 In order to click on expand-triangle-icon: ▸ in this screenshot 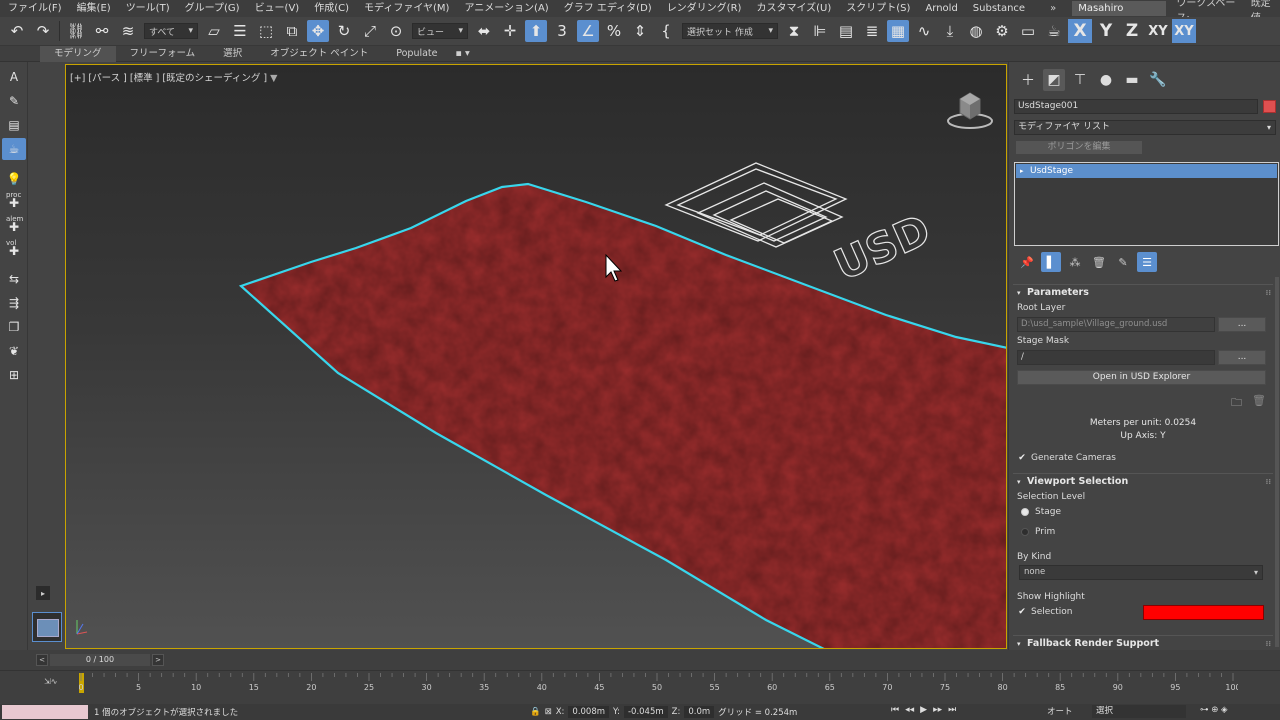, I will do `click(1022, 171)`.